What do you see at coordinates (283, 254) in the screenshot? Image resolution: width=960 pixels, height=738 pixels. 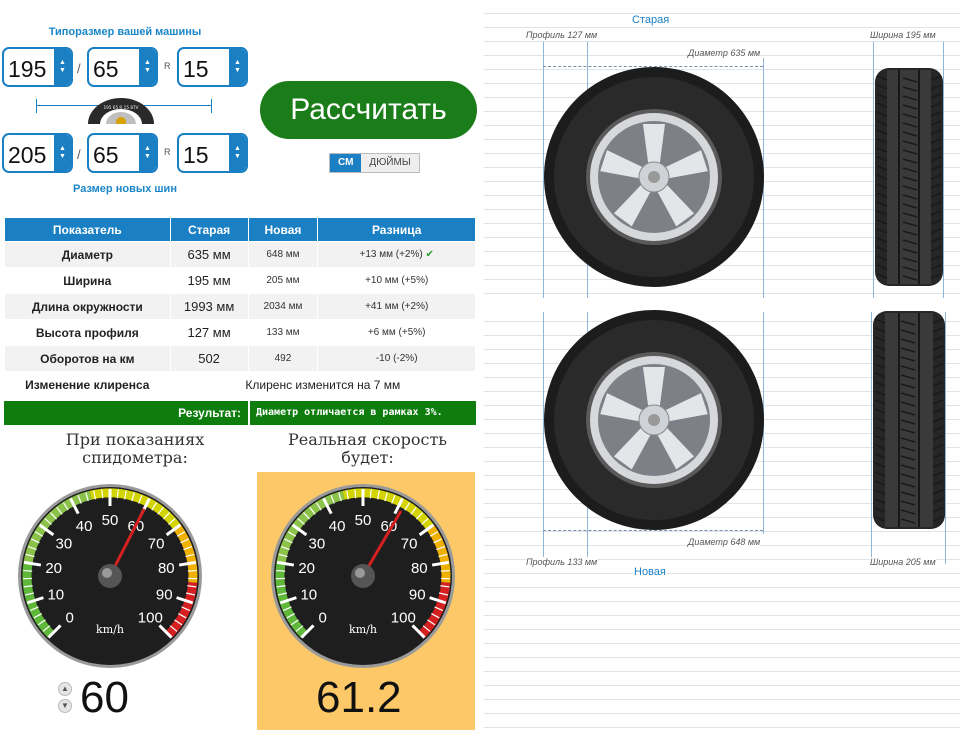 I see `row-new: 648 мм` at bounding box center [283, 254].